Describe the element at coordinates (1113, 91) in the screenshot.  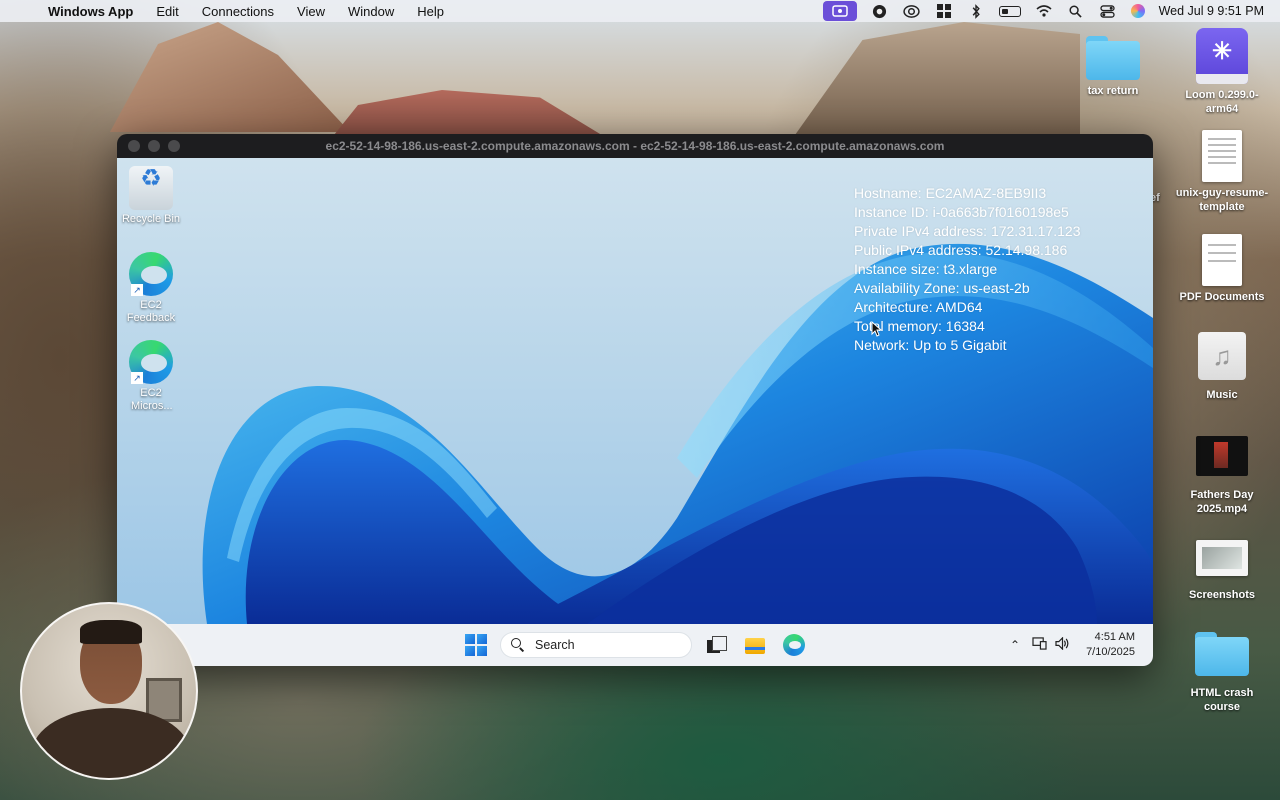
I see `desktop-icon-label: tax return` at that location.